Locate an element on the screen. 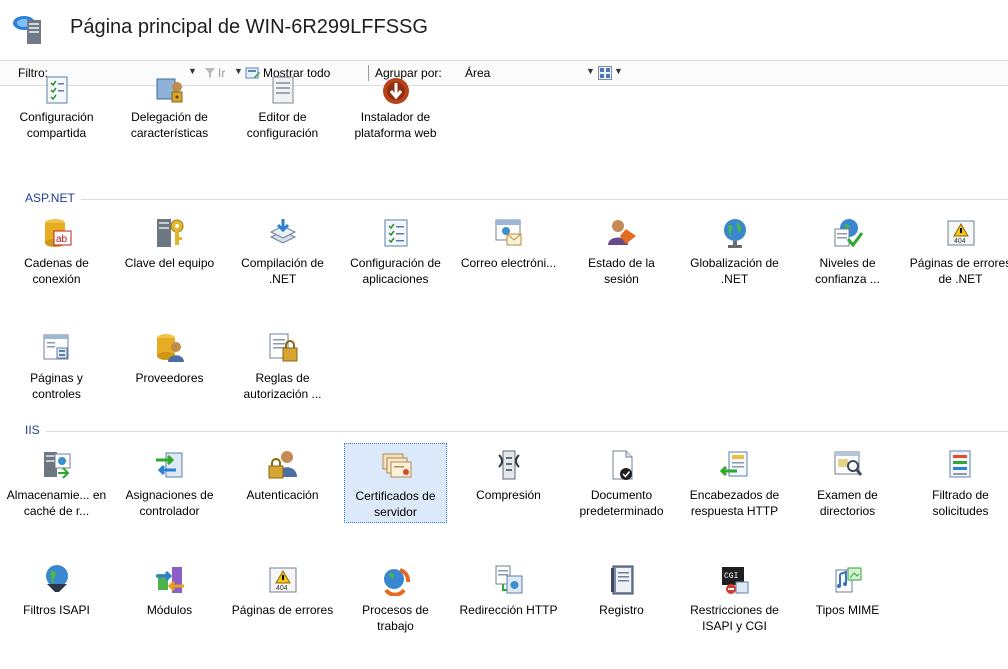 Image resolution: width=1008 pixels, height=669 pixels. feature-item: Examen de directorios is located at coordinates (847, 483).